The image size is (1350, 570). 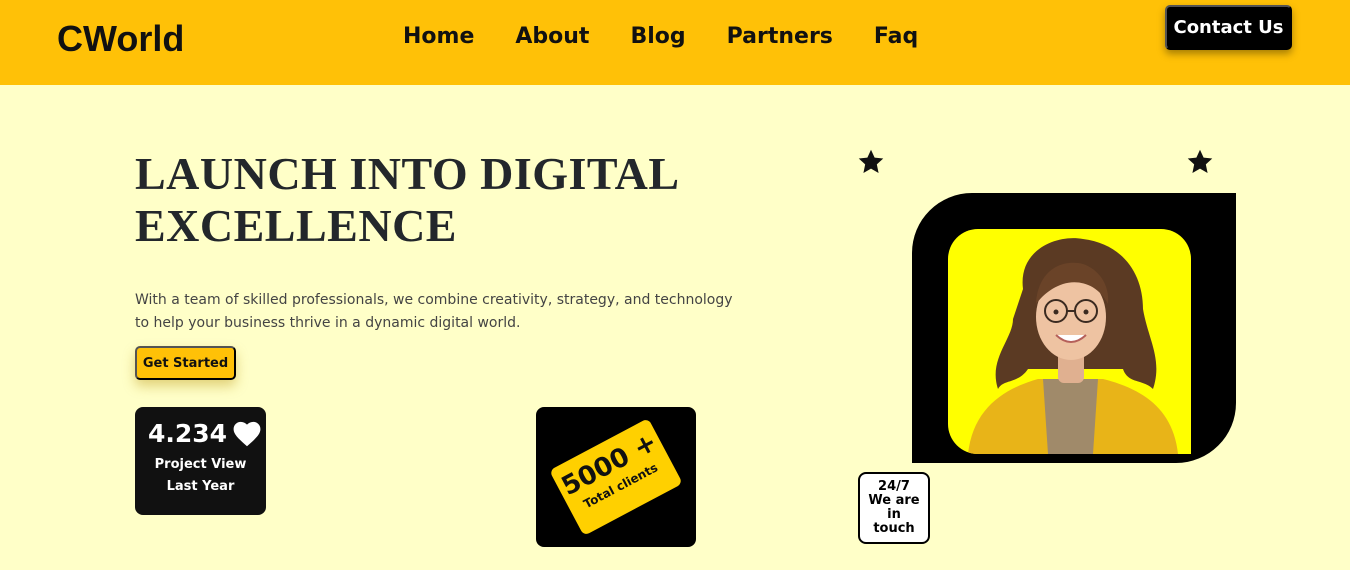 What do you see at coordinates (896, 36) in the screenshot?
I see `nav-faq: Faq` at bounding box center [896, 36].